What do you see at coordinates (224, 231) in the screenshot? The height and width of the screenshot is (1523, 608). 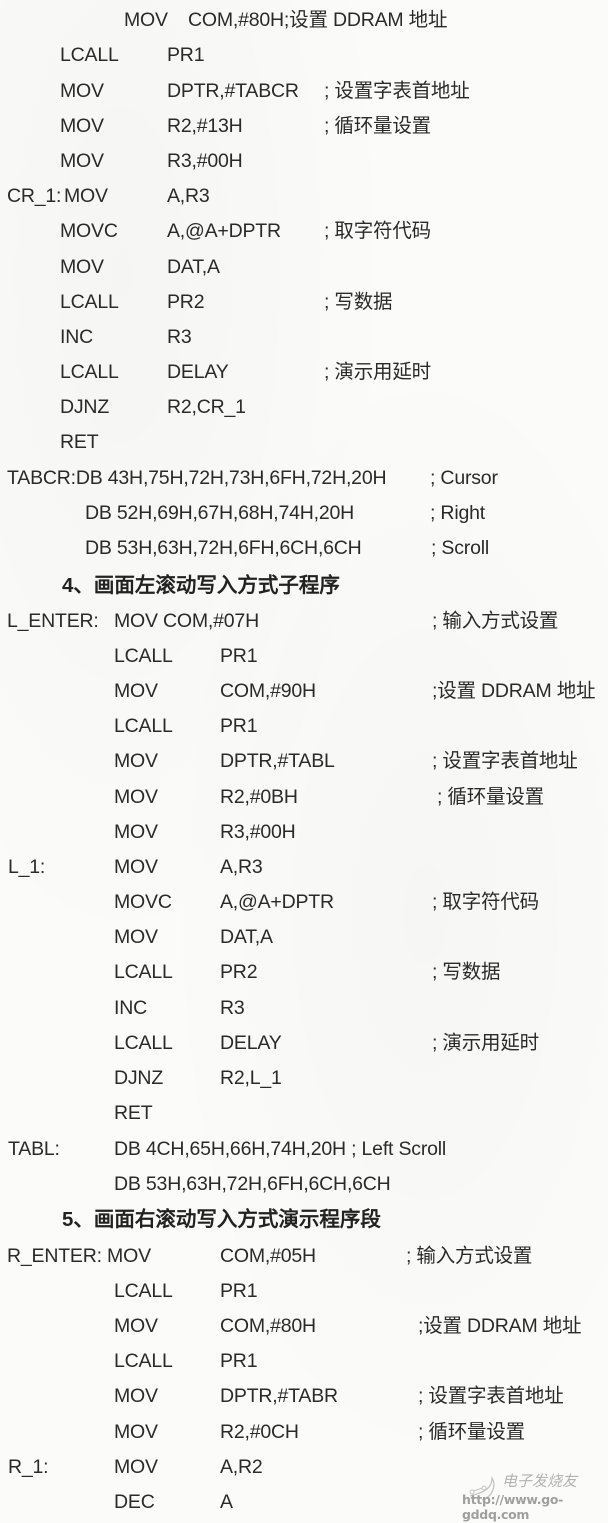 I see `code-args: A,@A+DPTR` at bounding box center [224, 231].